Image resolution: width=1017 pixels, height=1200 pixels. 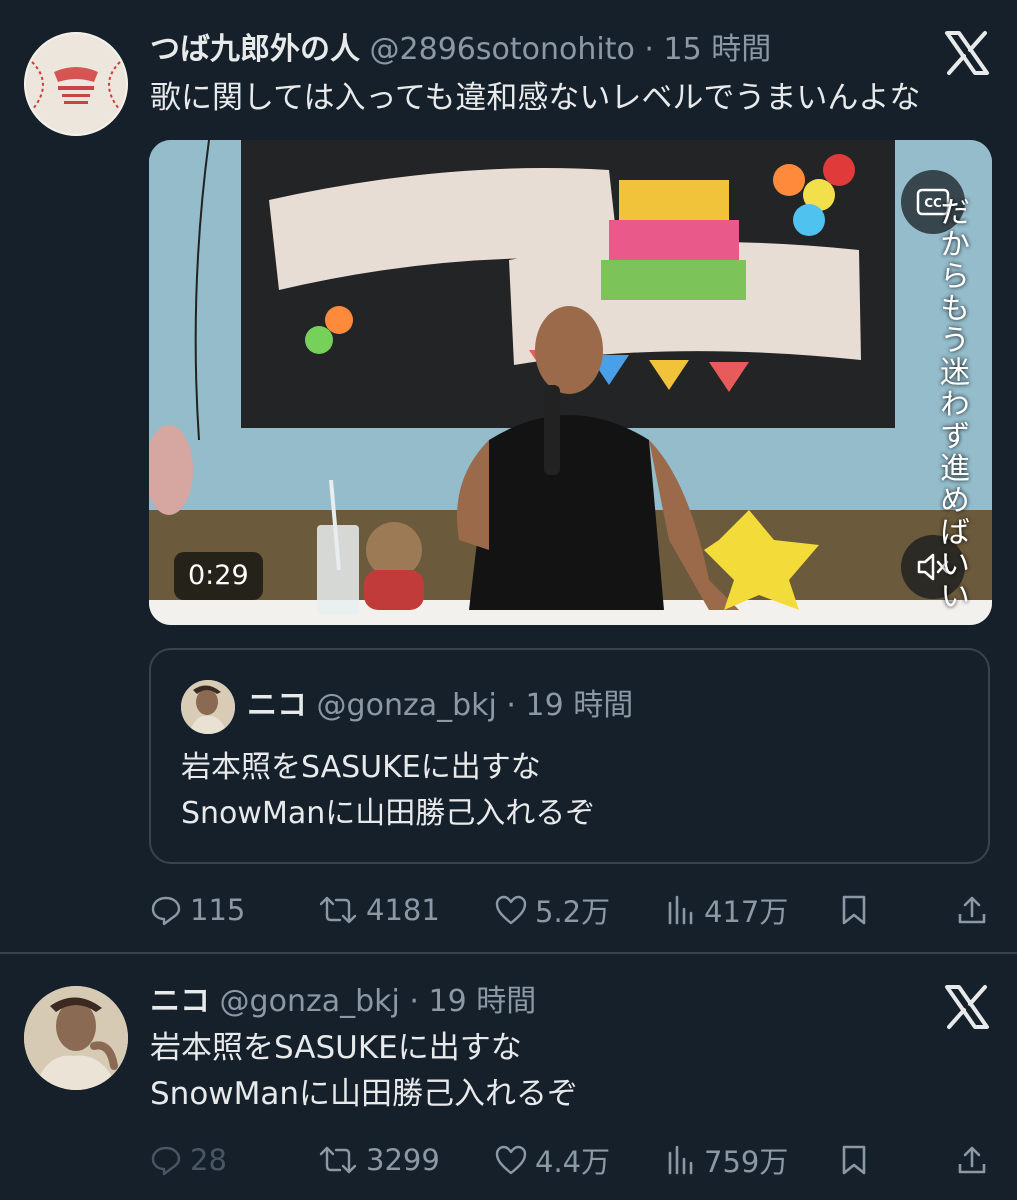 I want to click on like-count: 4.4万, so click(x=573, y=1162).